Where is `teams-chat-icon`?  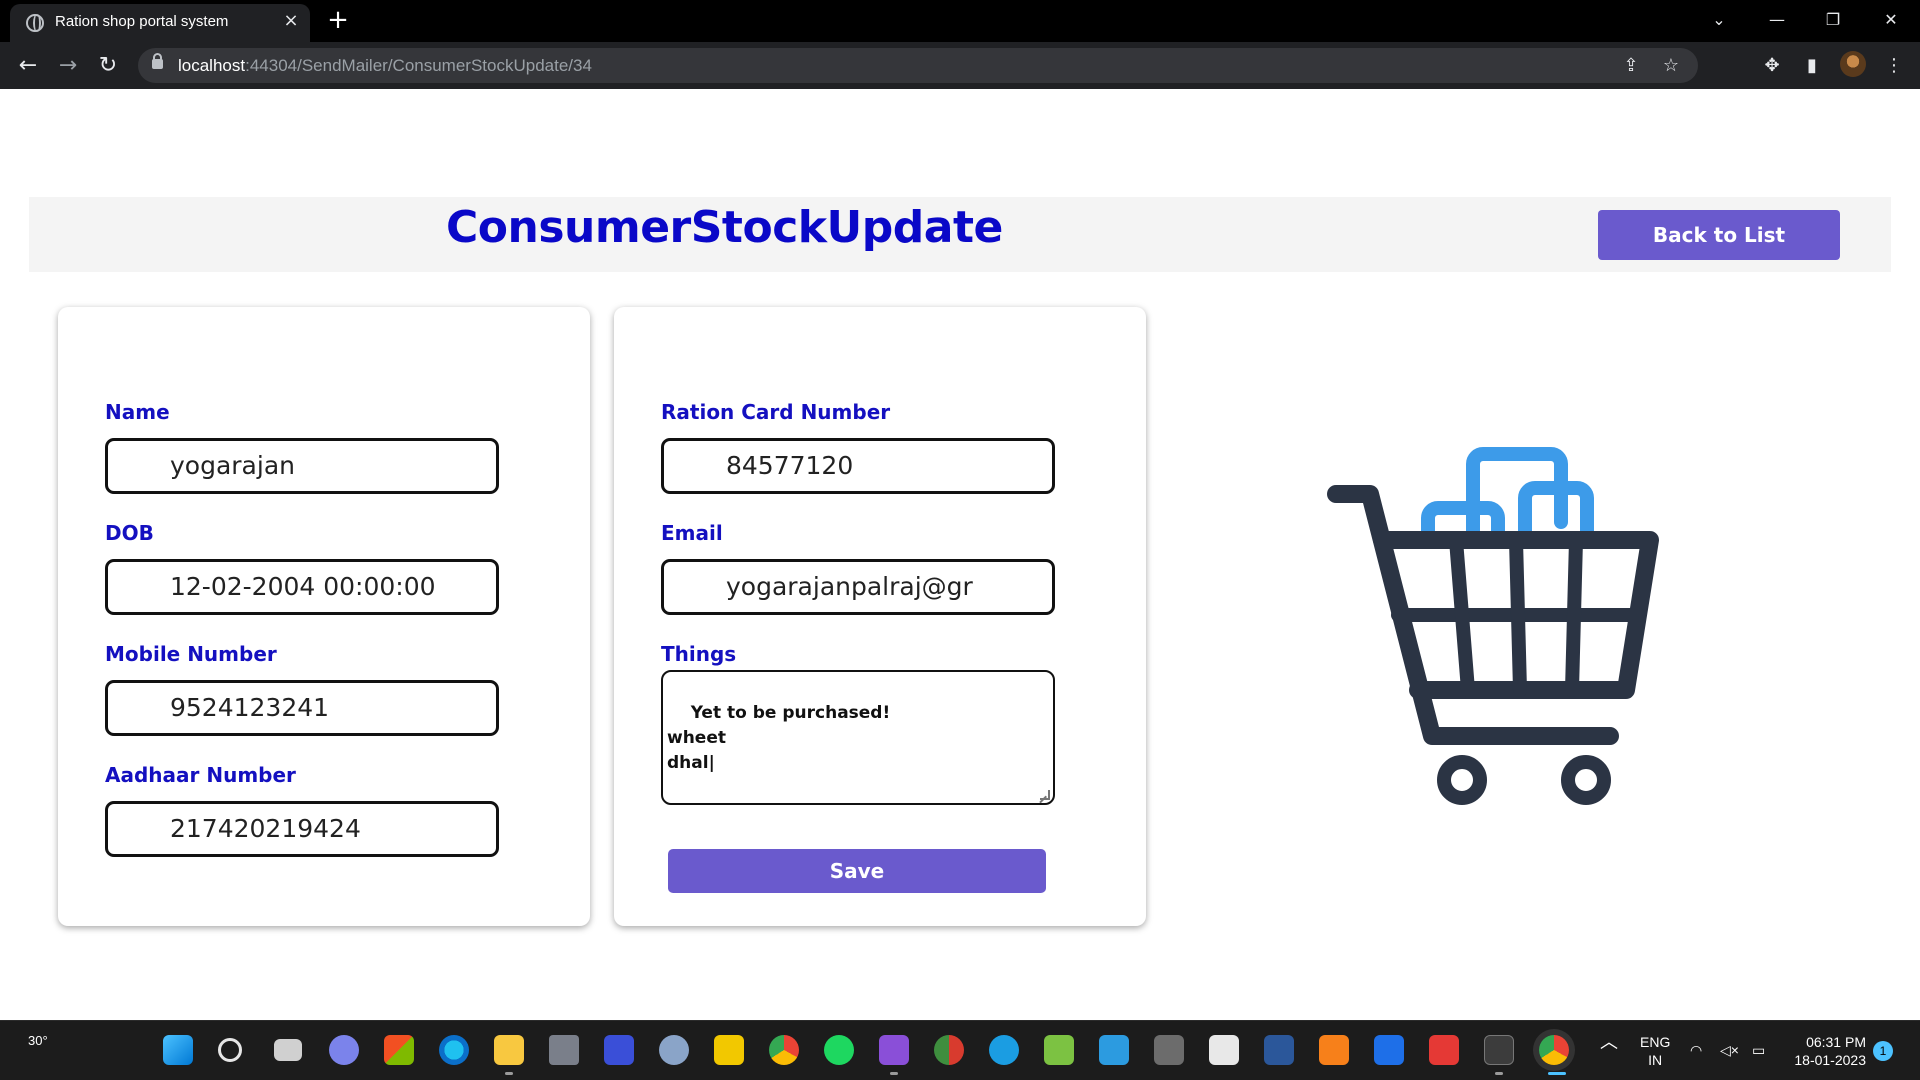 teams-chat-icon is located at coordinates (344, 1050).